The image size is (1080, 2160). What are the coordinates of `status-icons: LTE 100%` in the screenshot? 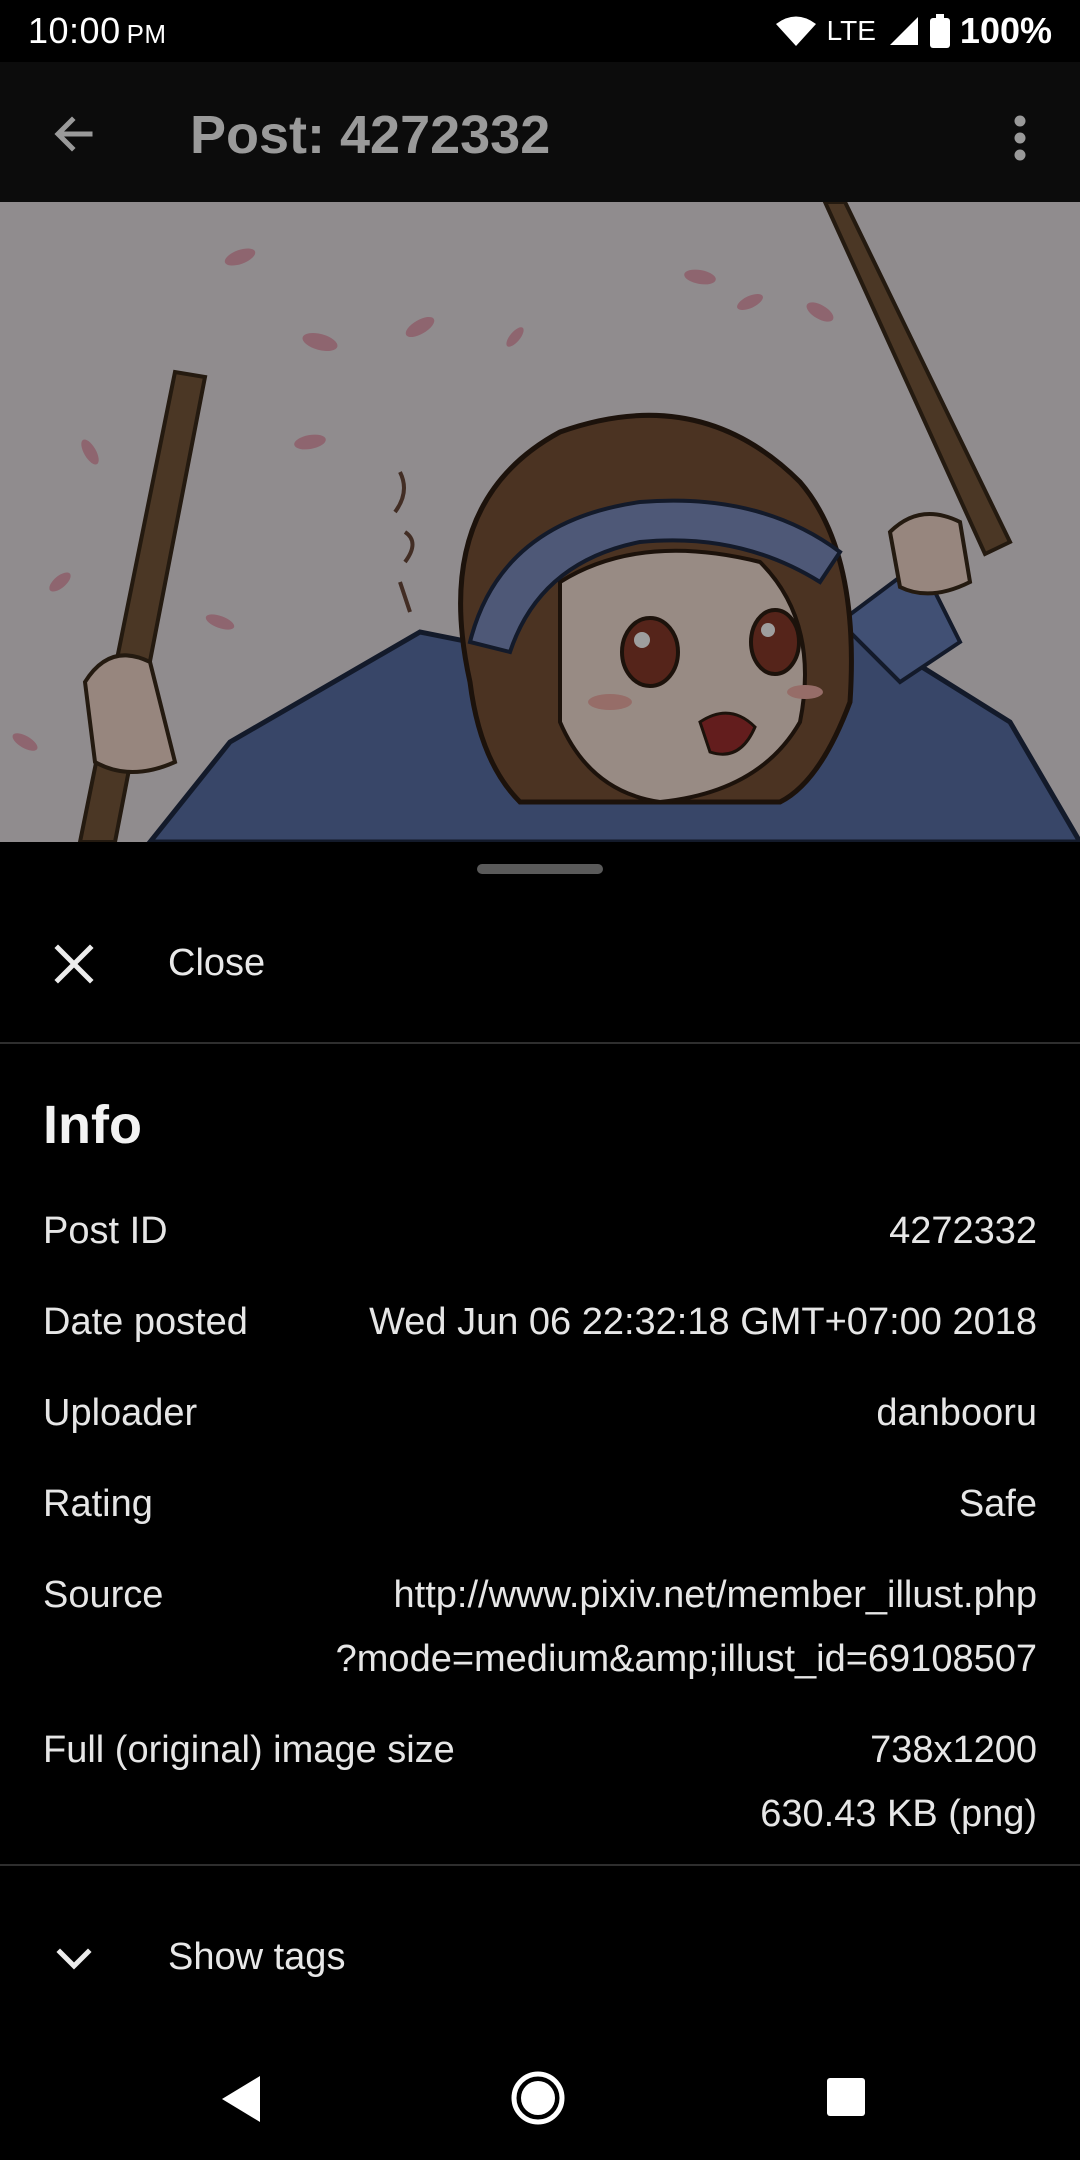 It's located at (913, 31).